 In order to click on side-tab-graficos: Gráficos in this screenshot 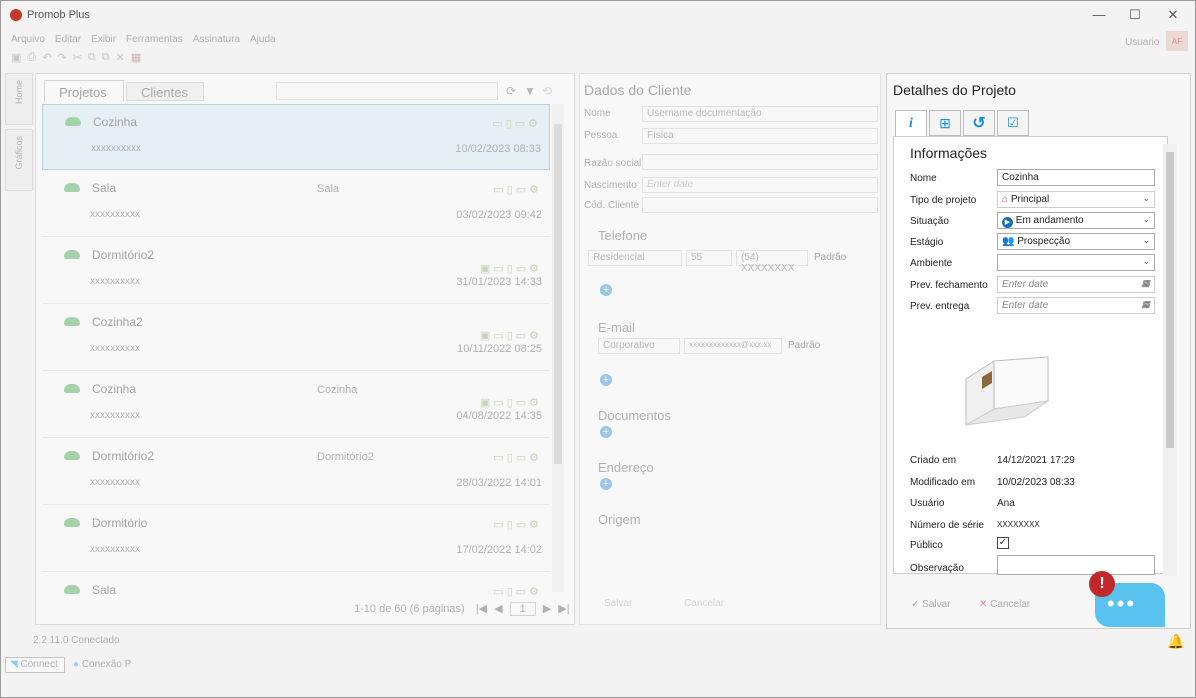, I will do `click(19, 160)`.